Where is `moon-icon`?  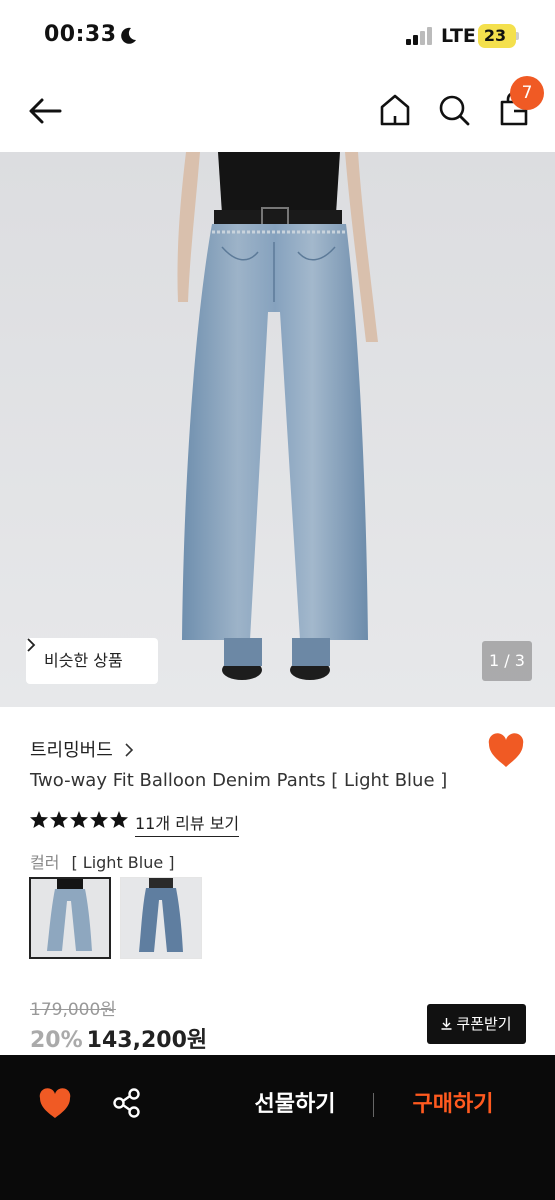 moon-icon is located at coordinates (128, 35).